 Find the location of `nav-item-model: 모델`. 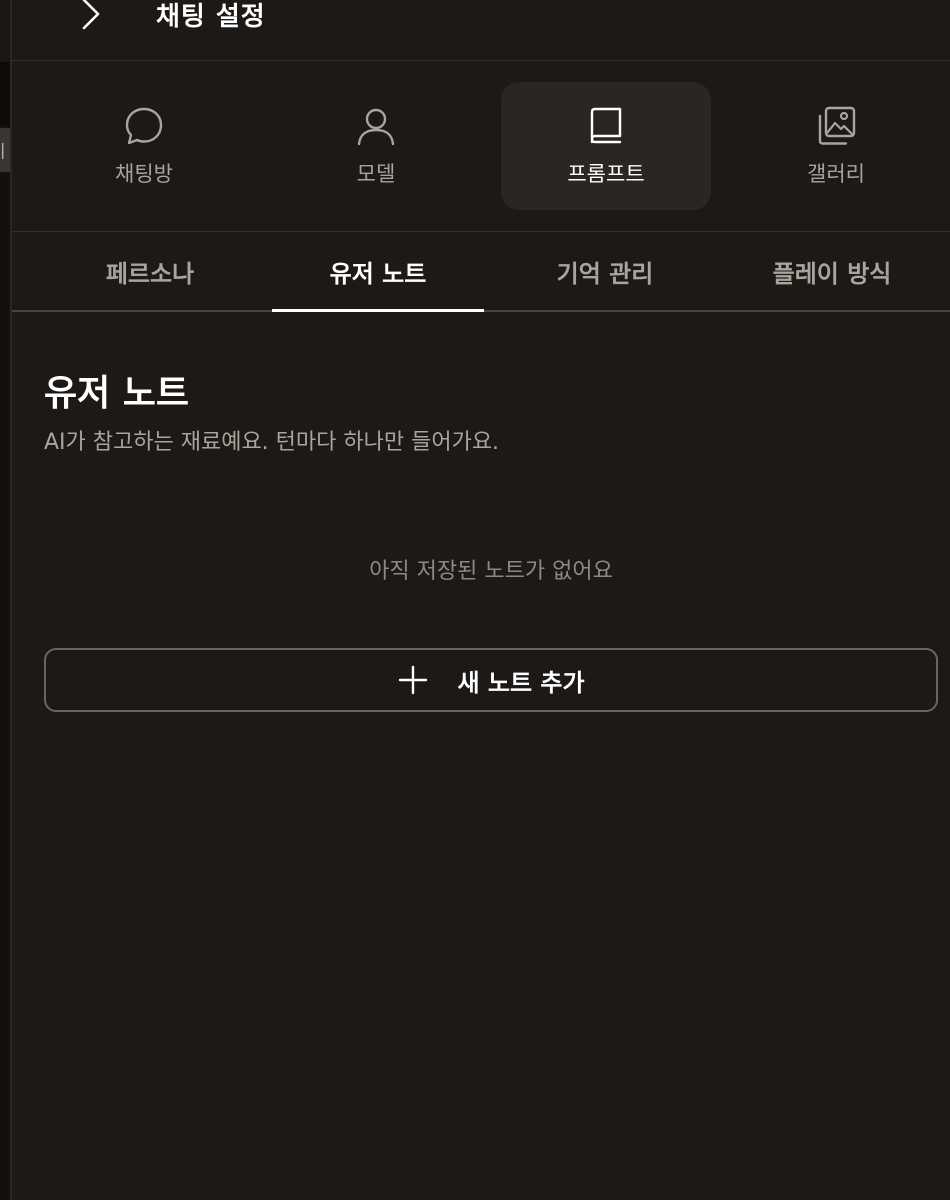

nav-item-model: 모델 is located at coordinates (376, 146).